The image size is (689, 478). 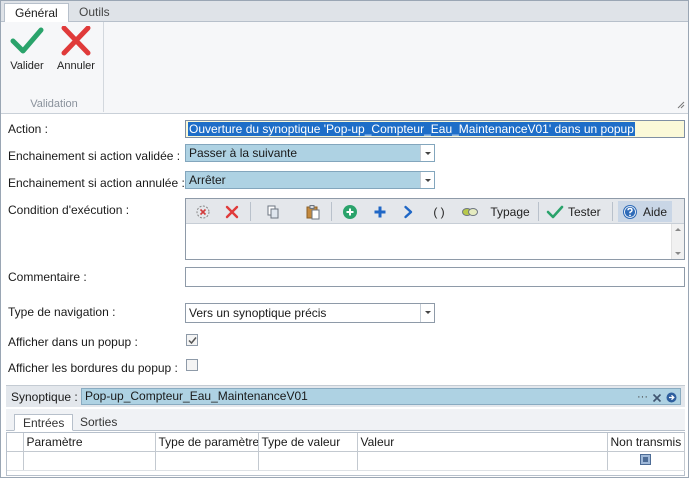 I want to click on on-valid-dropdown: Passer à la suivante, so click(x=310, y=153).